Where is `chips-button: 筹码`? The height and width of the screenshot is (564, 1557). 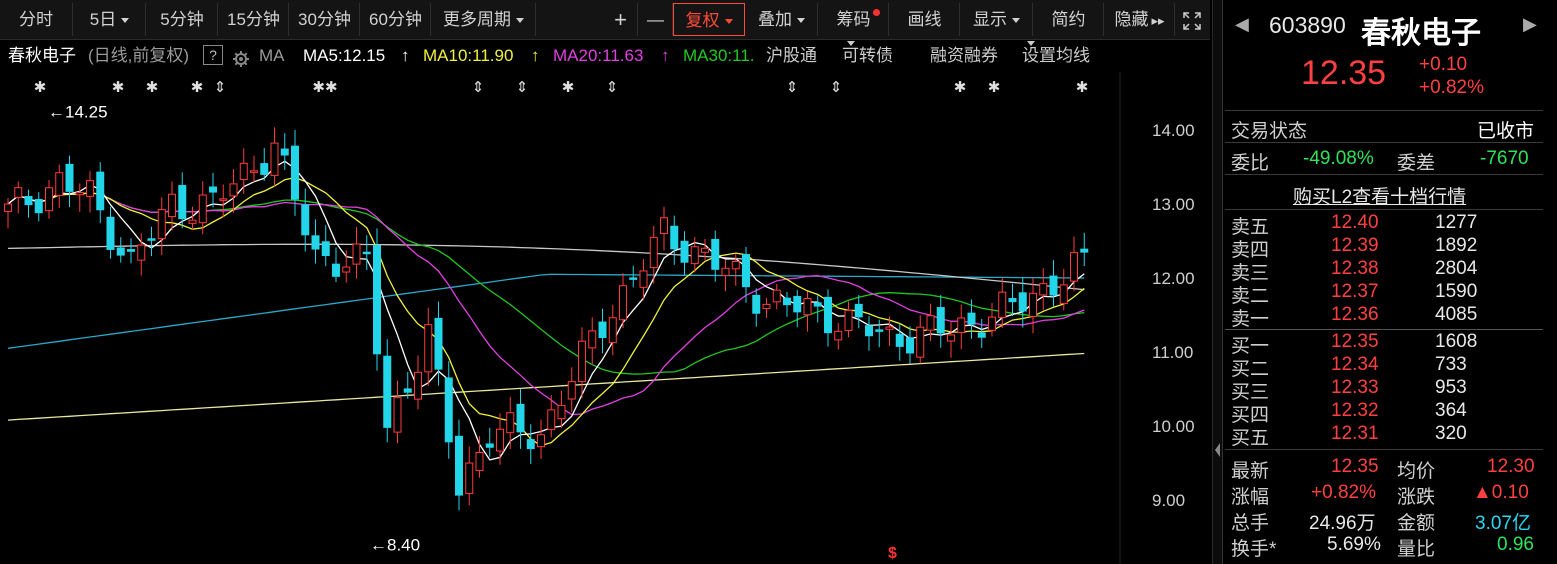 chips-button: 筹码 is located at coordinates (854, 19).